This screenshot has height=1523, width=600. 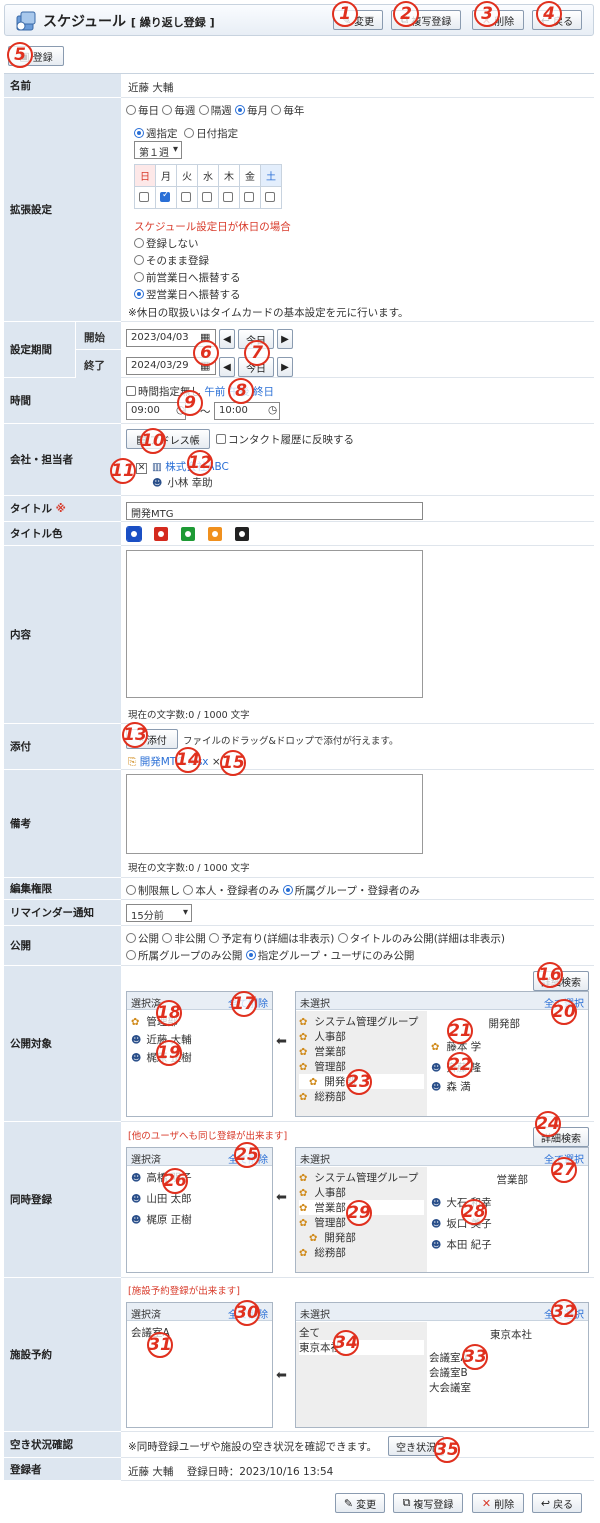 I want to click on allday-link: 終日, so click(x=263, y=392).